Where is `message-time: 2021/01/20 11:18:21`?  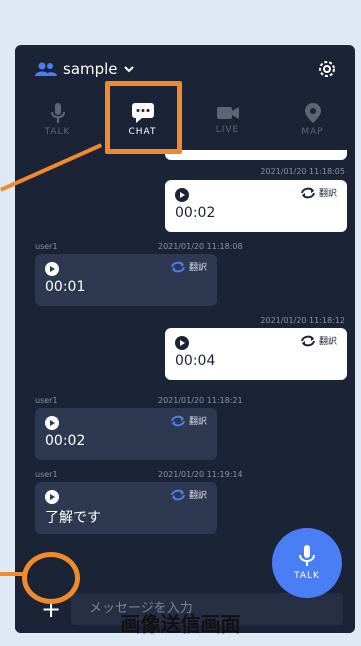
message-time: 2021/01/20 11:18:21 is located at coordinates (200, 400).